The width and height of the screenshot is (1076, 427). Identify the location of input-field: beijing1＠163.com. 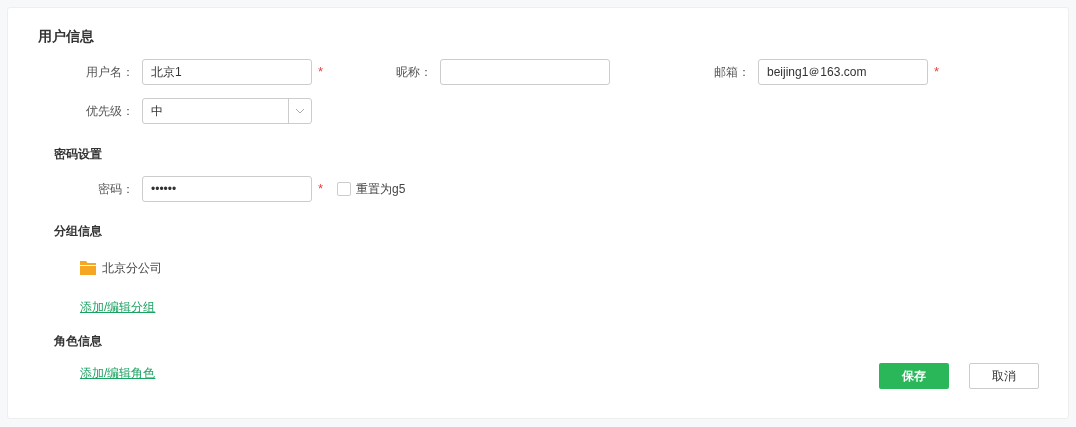
(843, 72).